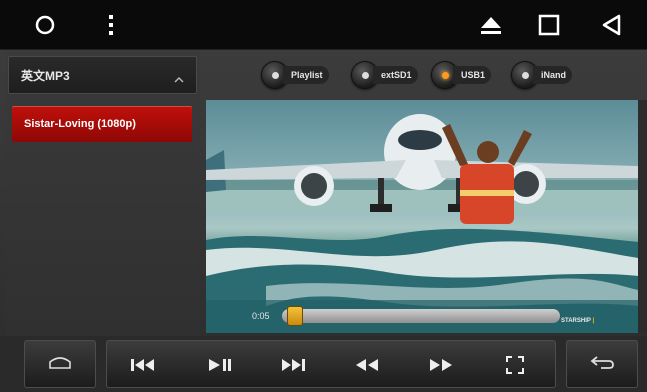 This screenshot has height=392, width=647. Describe the element at coordinates (421, 75) in the screenshot. I see `source-selector: Playlist extSD1 USB1 iNand` at that location.